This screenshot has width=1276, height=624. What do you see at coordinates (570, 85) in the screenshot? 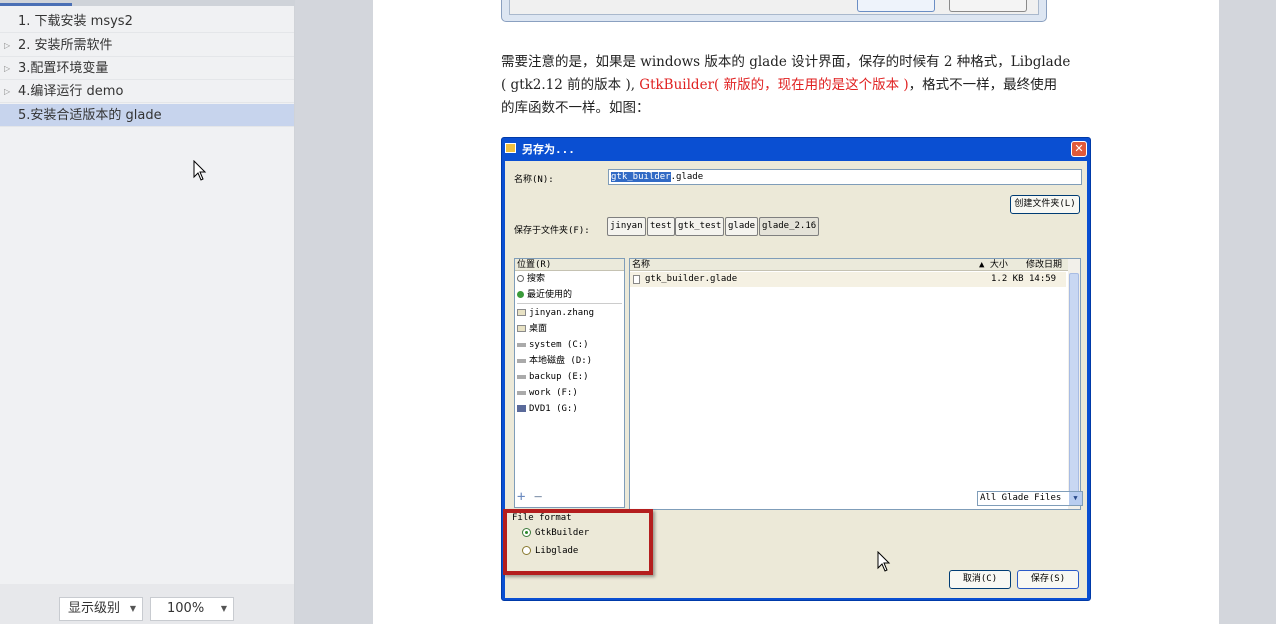
I see `paragraph-text: ( gtk2.12 前的版本 ),` at bounding box center [570, 85].